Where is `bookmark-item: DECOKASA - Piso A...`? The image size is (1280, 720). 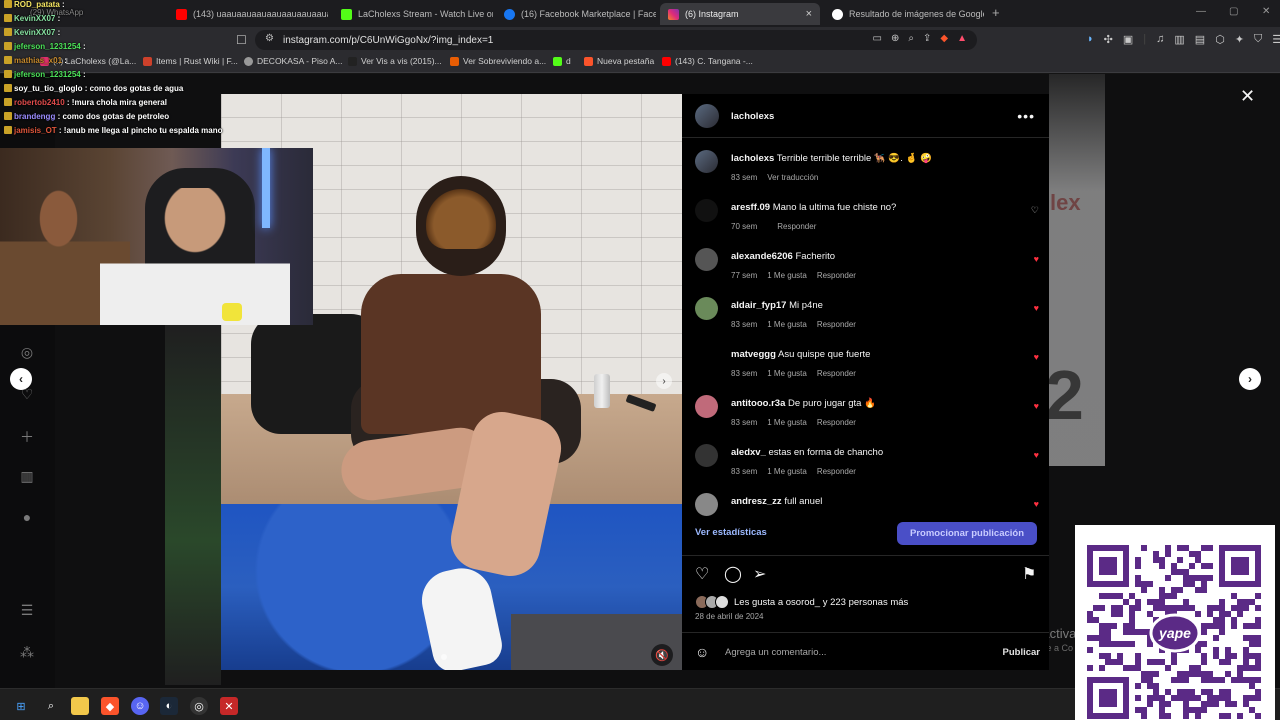 bookmark-item: DECOKASA - Piso A... is located at coordinates (293, 61).